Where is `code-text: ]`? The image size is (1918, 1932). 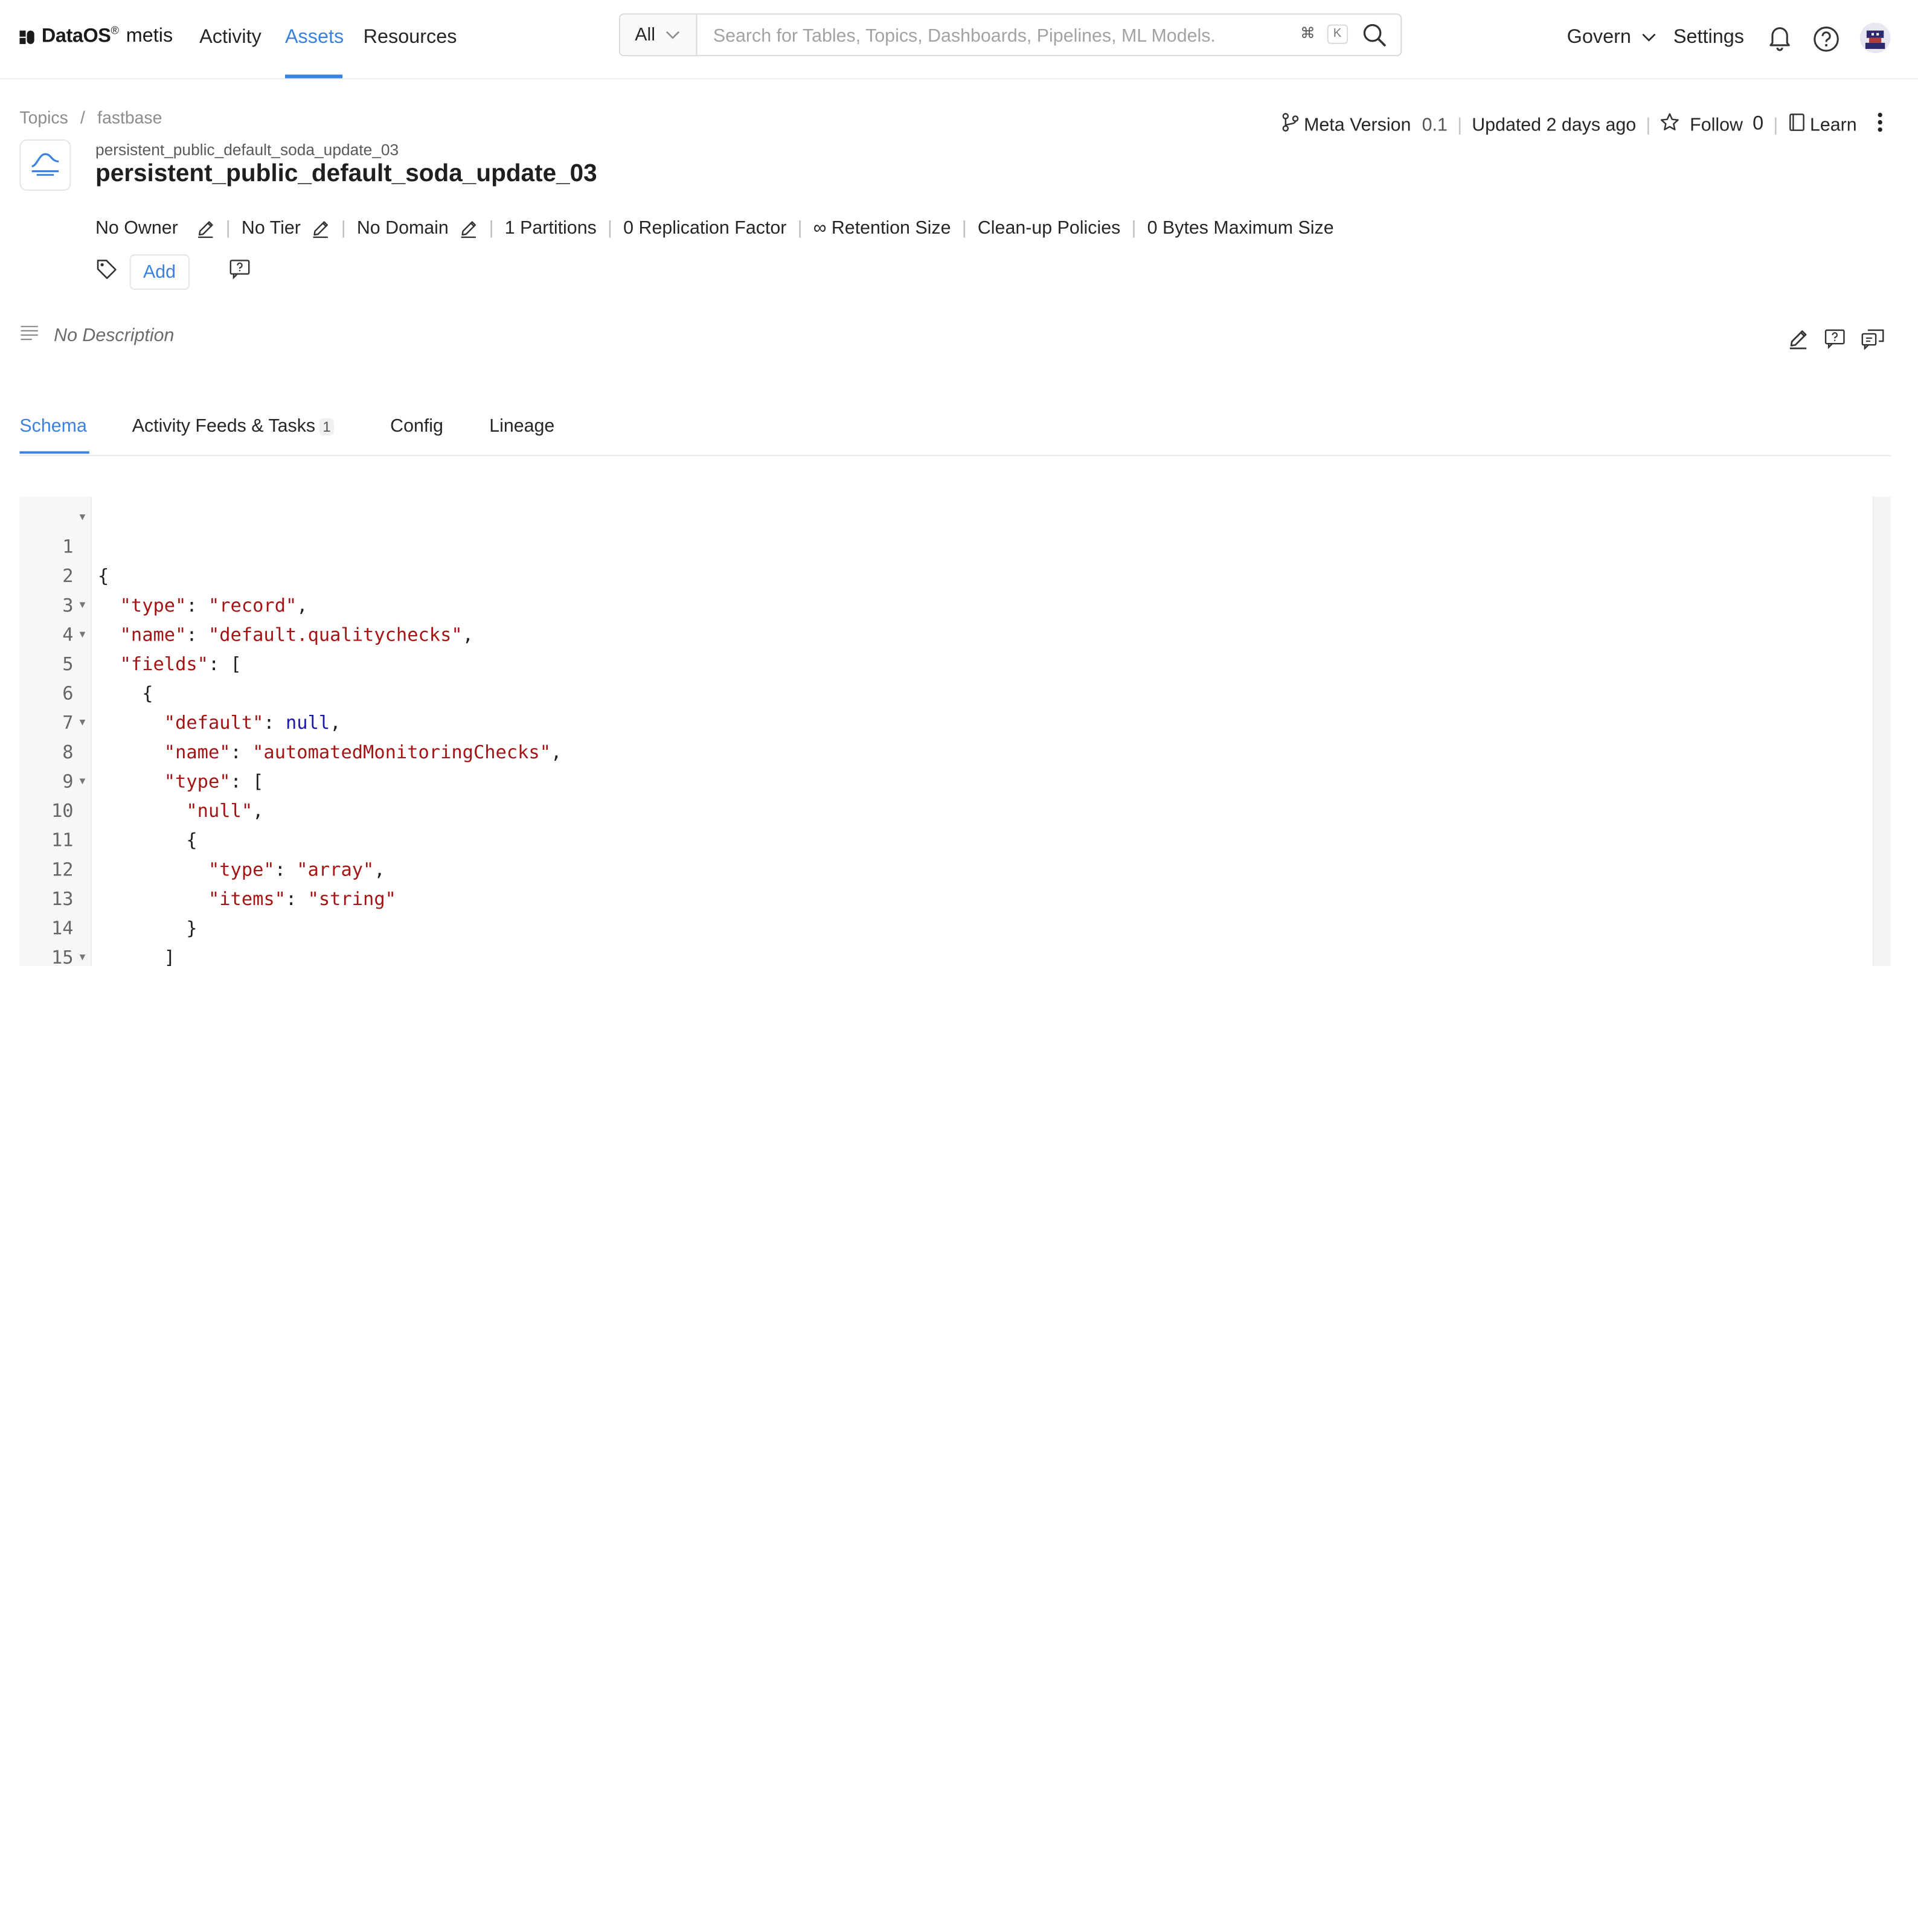 code-text: ] is located at coordinates (170, 957).